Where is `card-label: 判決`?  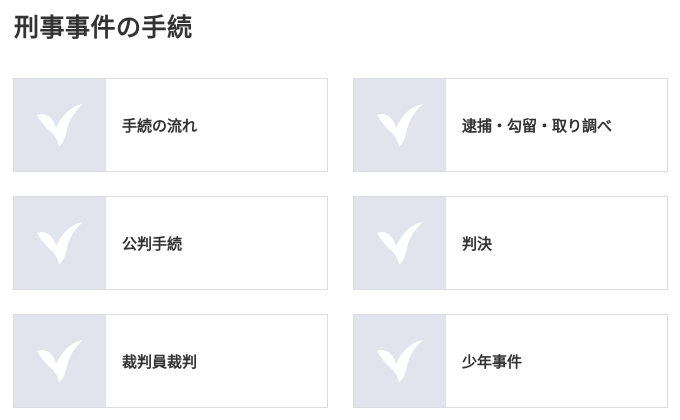 card-label: 判決 is located at coordinates (477, 243).